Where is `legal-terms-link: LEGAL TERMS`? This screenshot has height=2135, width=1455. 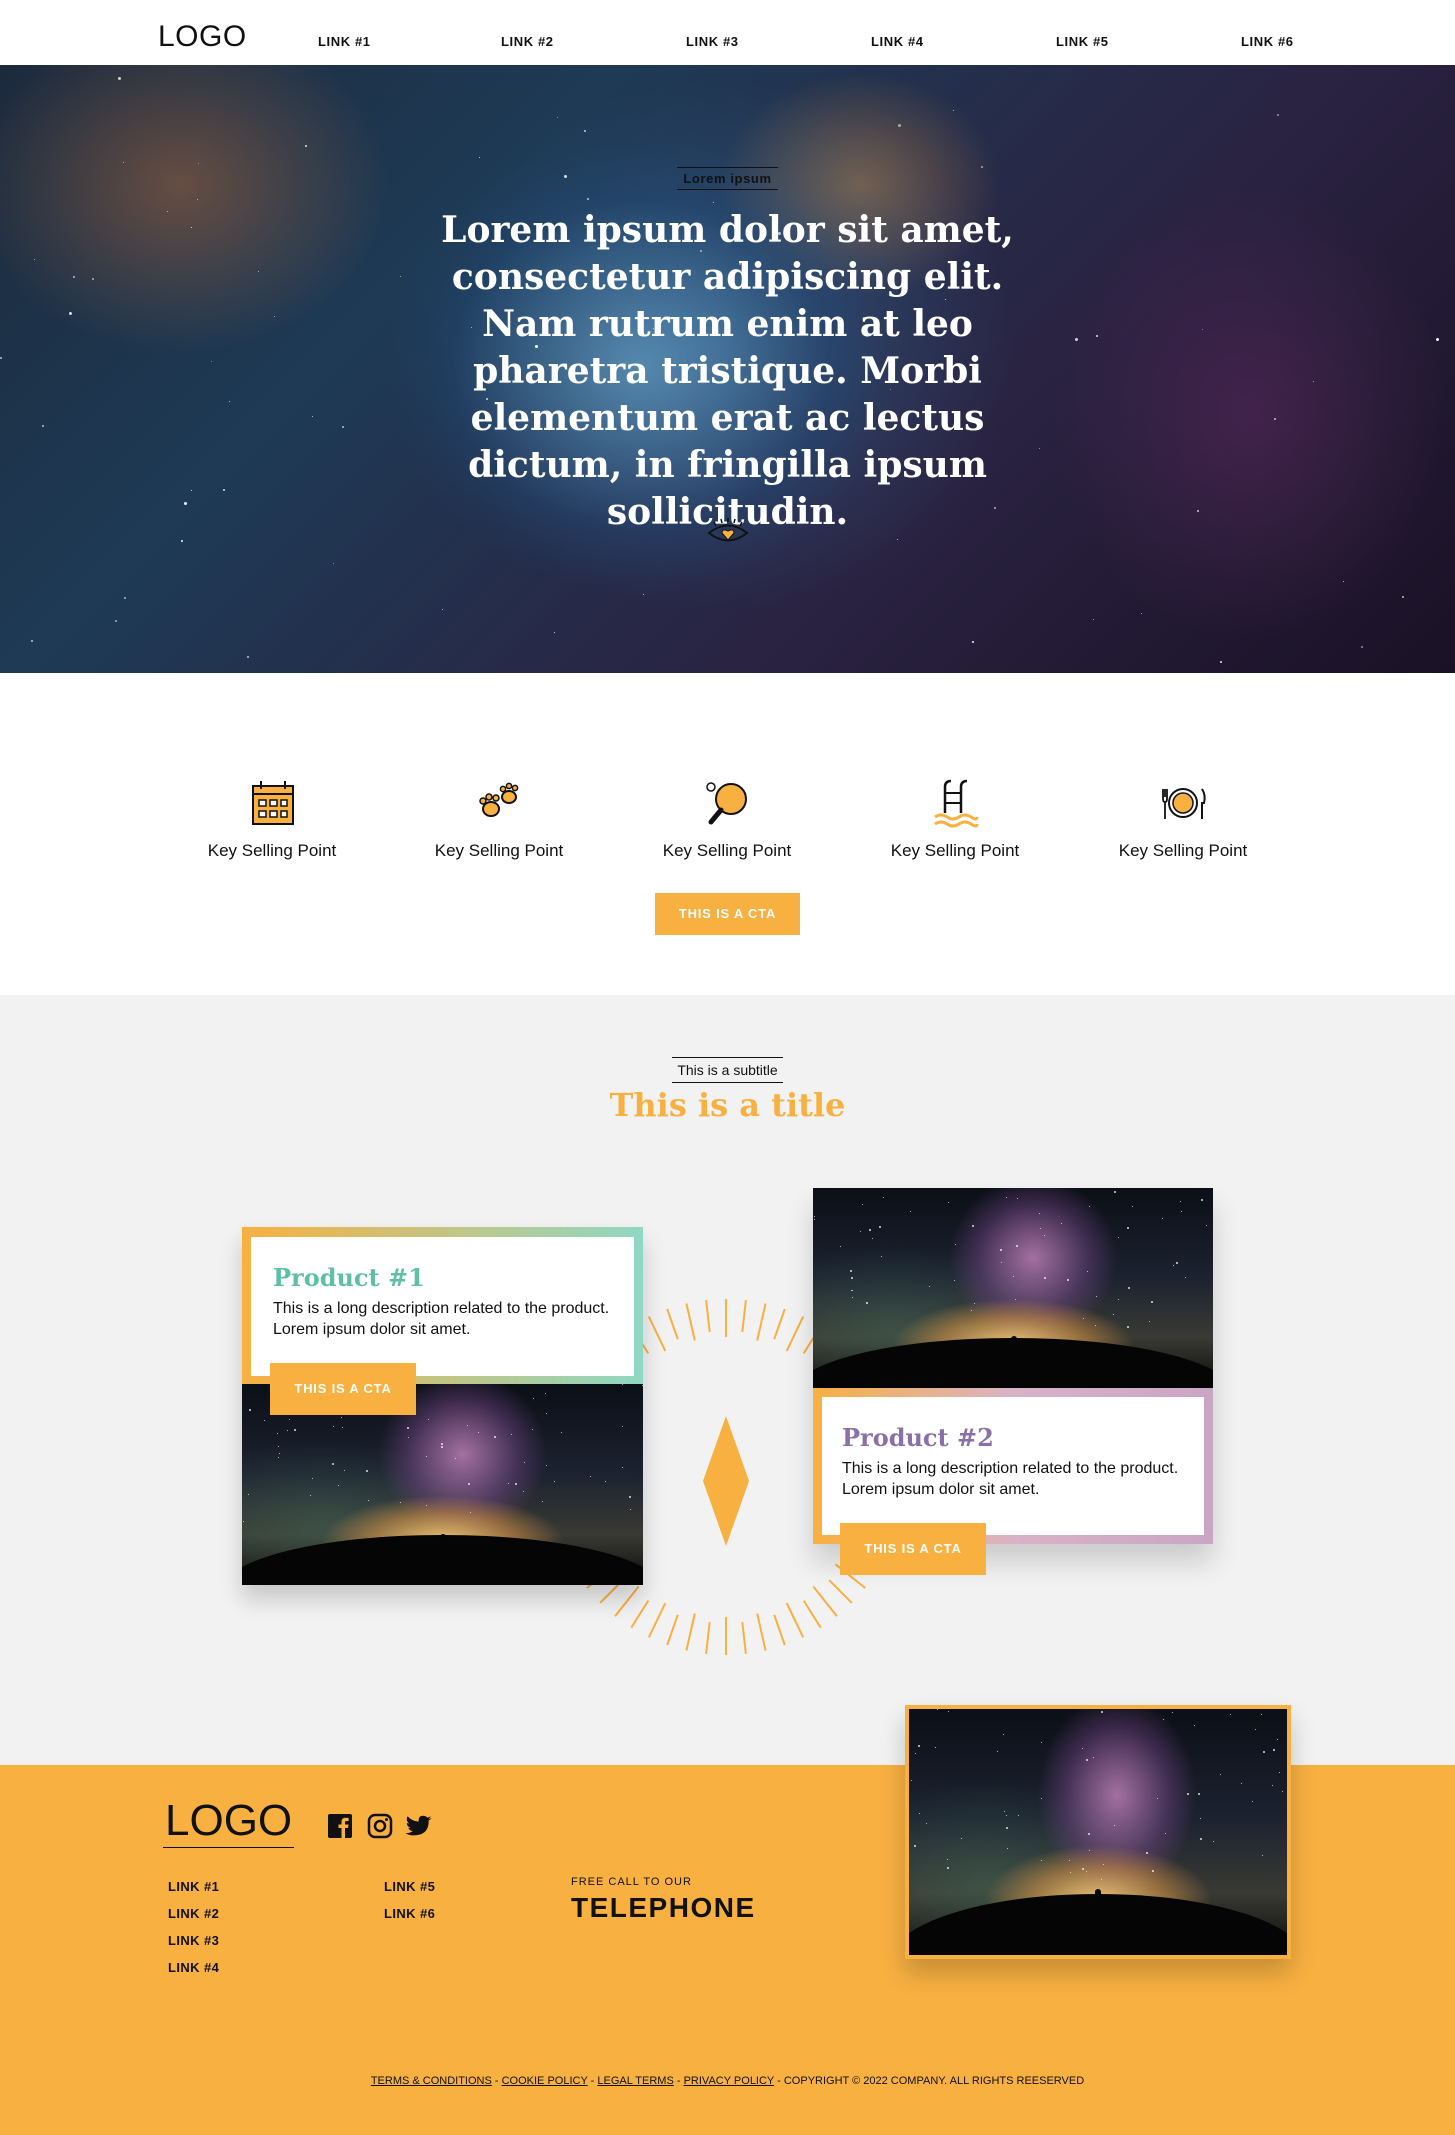
legal-terms-link: LEGAL TERMS is located at coordinates (635, 2081).